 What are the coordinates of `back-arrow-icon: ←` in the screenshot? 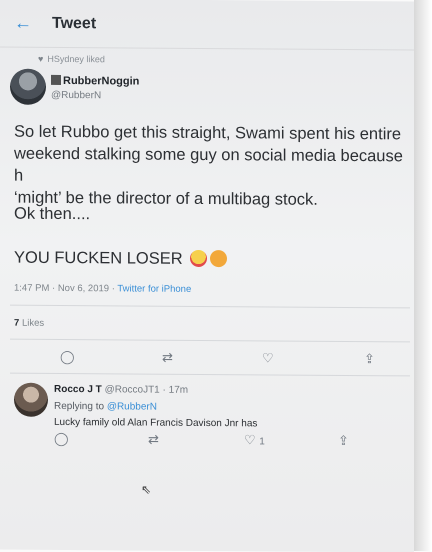 It's located at (23, 23).